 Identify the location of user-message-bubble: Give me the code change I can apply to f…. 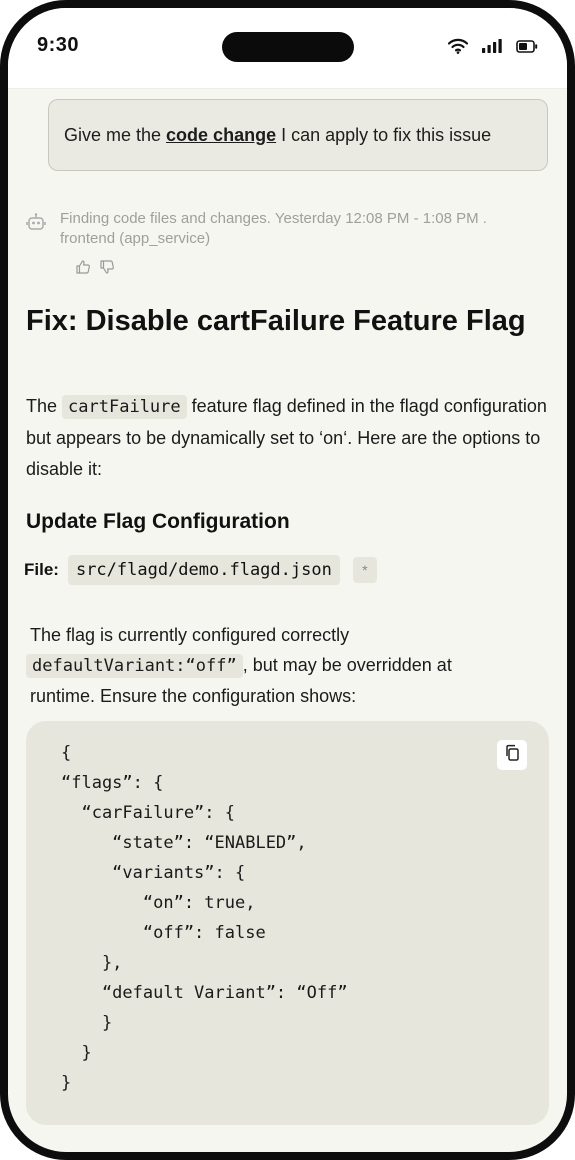
(298, 135).